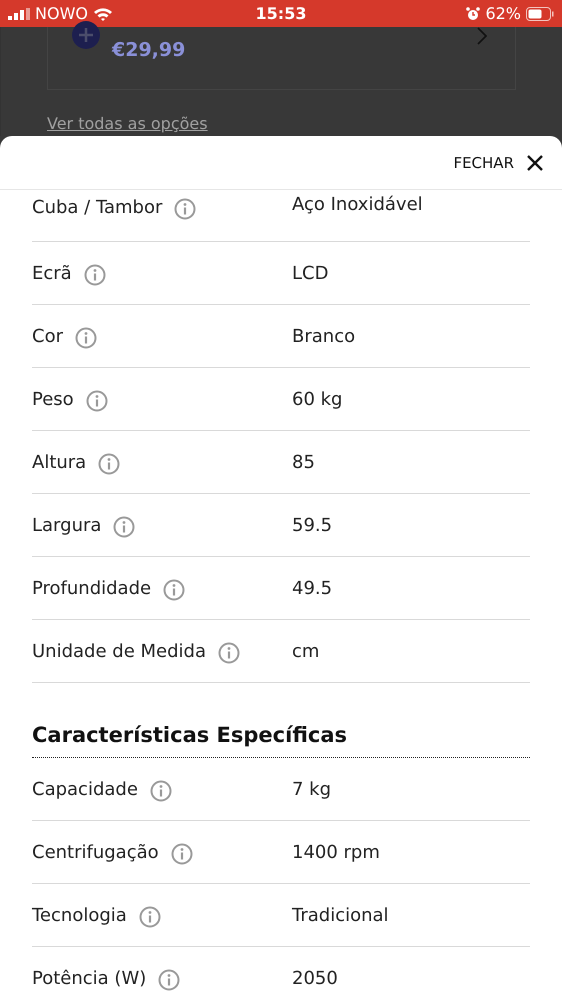  What do you see at coordinates (498, 163) in the screenshot?
I see `close-button: FECHAR` at bounding box center [498, 163].